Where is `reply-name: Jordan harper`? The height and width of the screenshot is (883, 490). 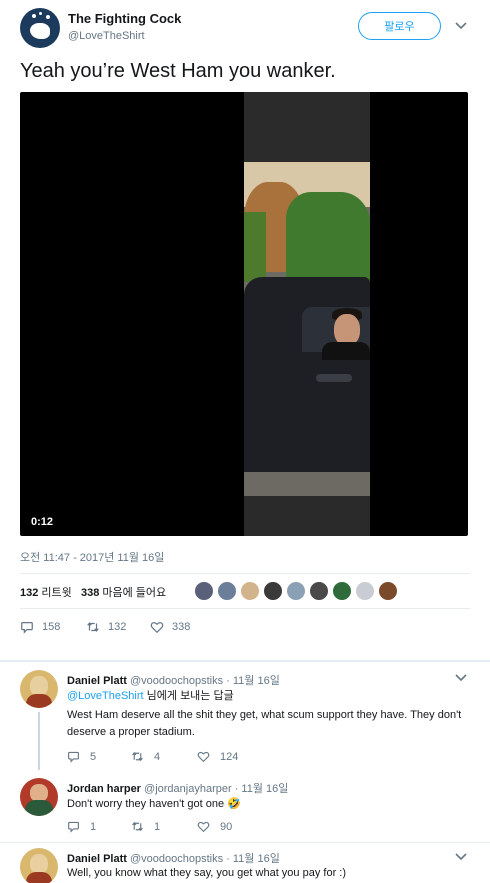 reply-name: Jordan harper is located at coordinates (104, 789).